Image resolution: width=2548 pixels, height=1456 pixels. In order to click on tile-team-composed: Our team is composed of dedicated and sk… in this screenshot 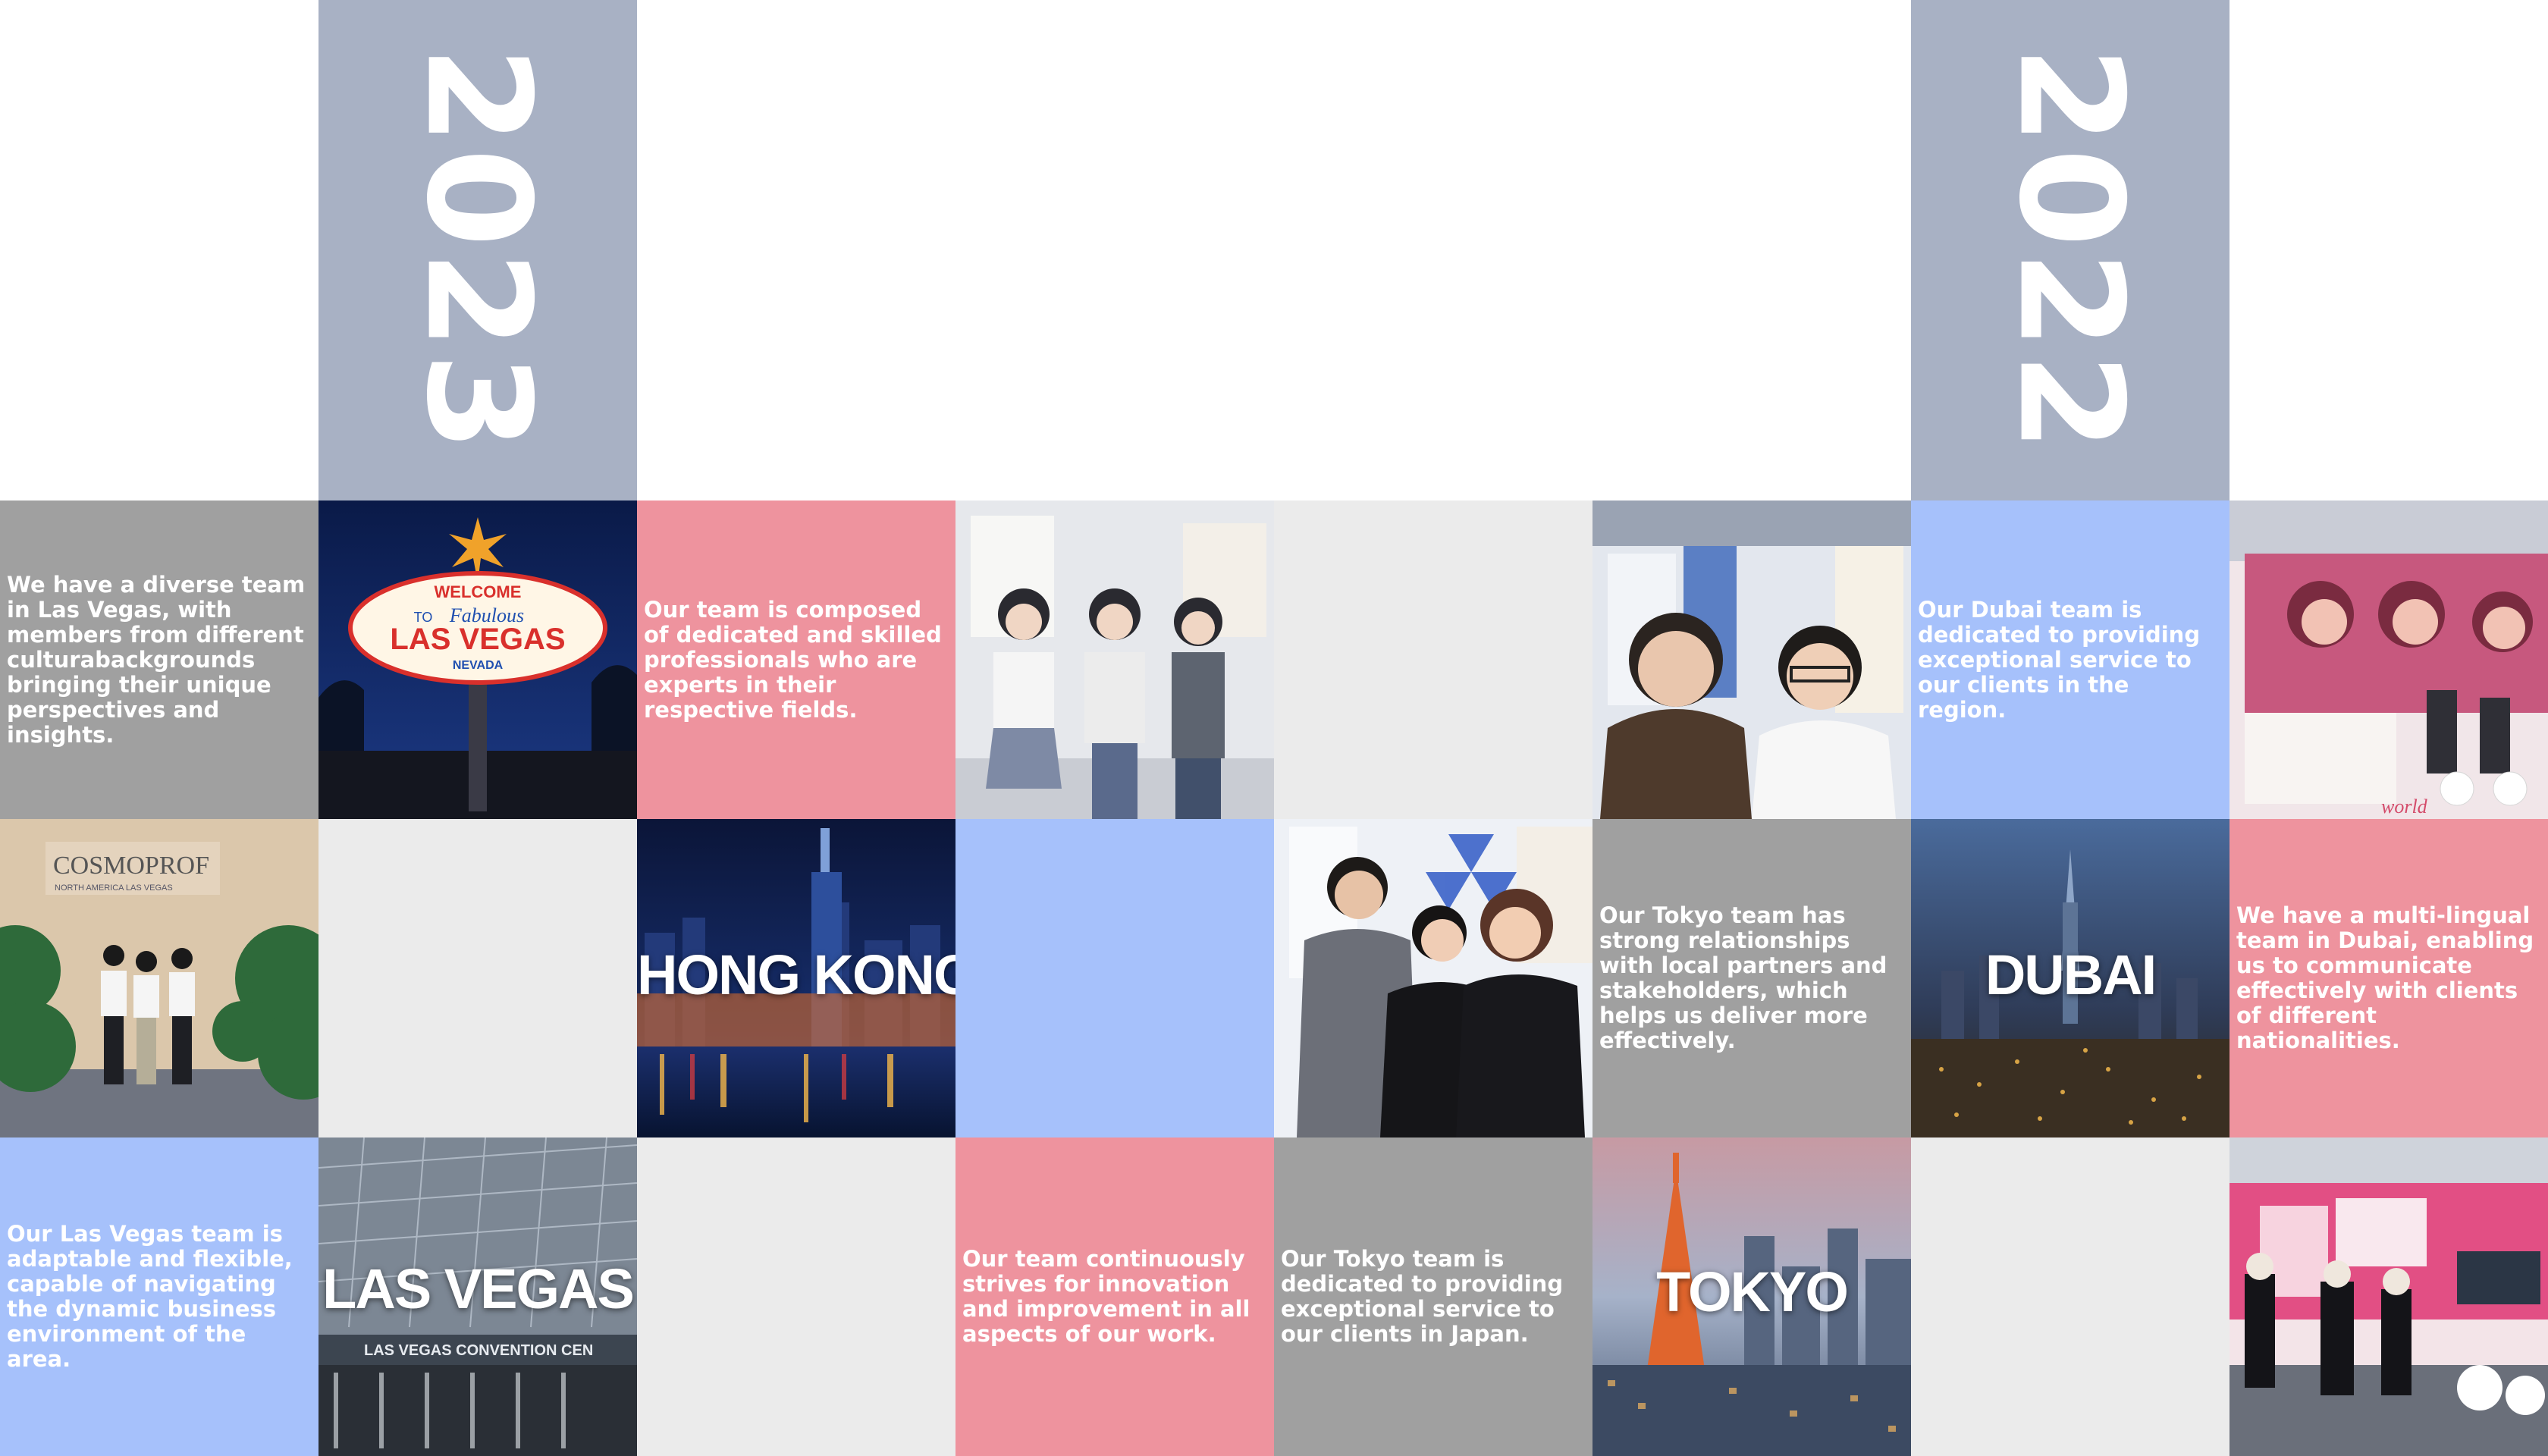, I will do `click(796, 659)`.